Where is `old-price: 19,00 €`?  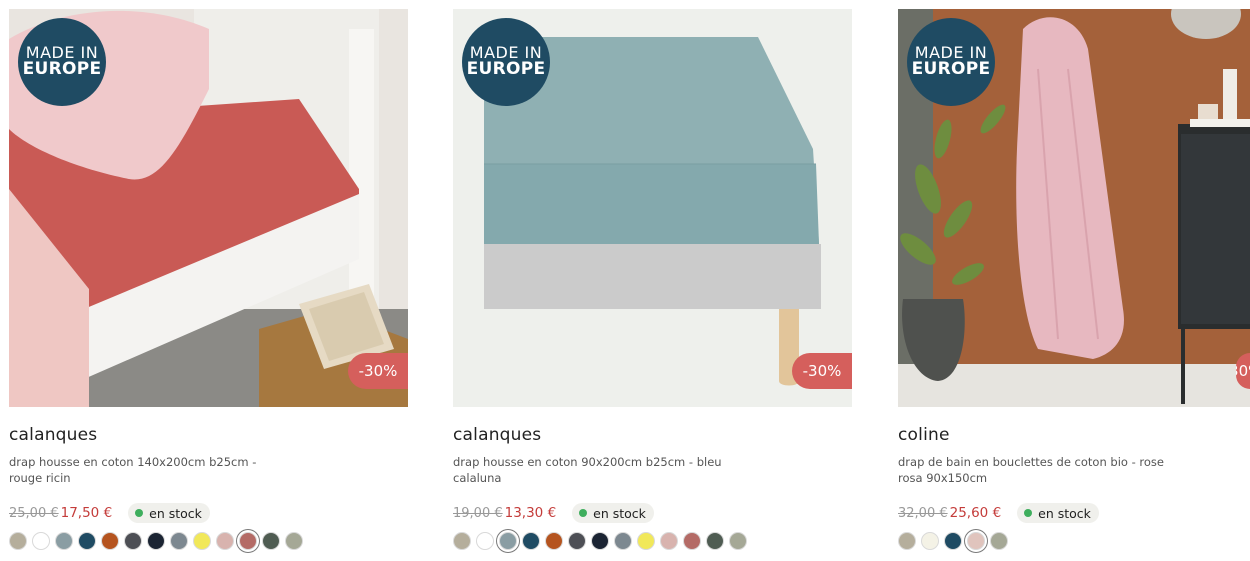
old-price: 19,00 € is located at coordinates (478, 513).